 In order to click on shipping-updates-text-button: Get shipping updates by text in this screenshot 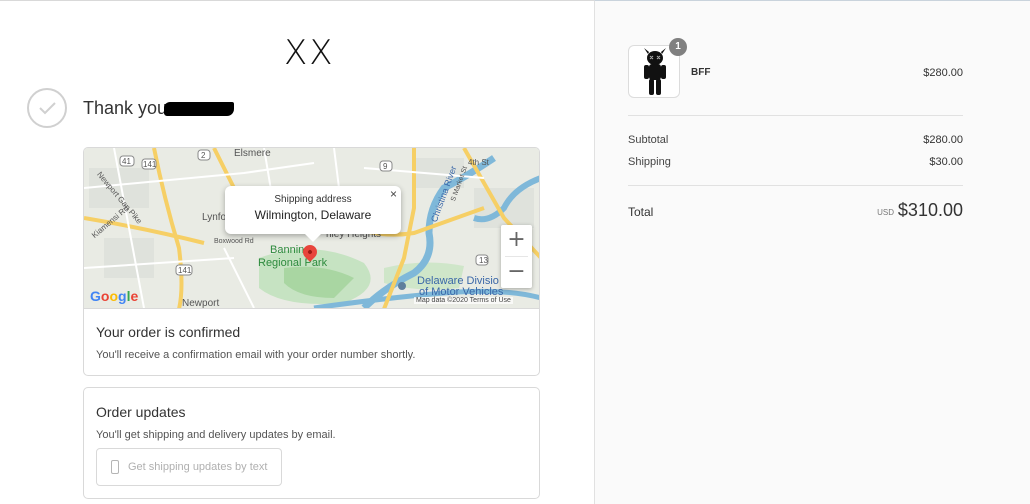, I will do `click(189, 467)`.